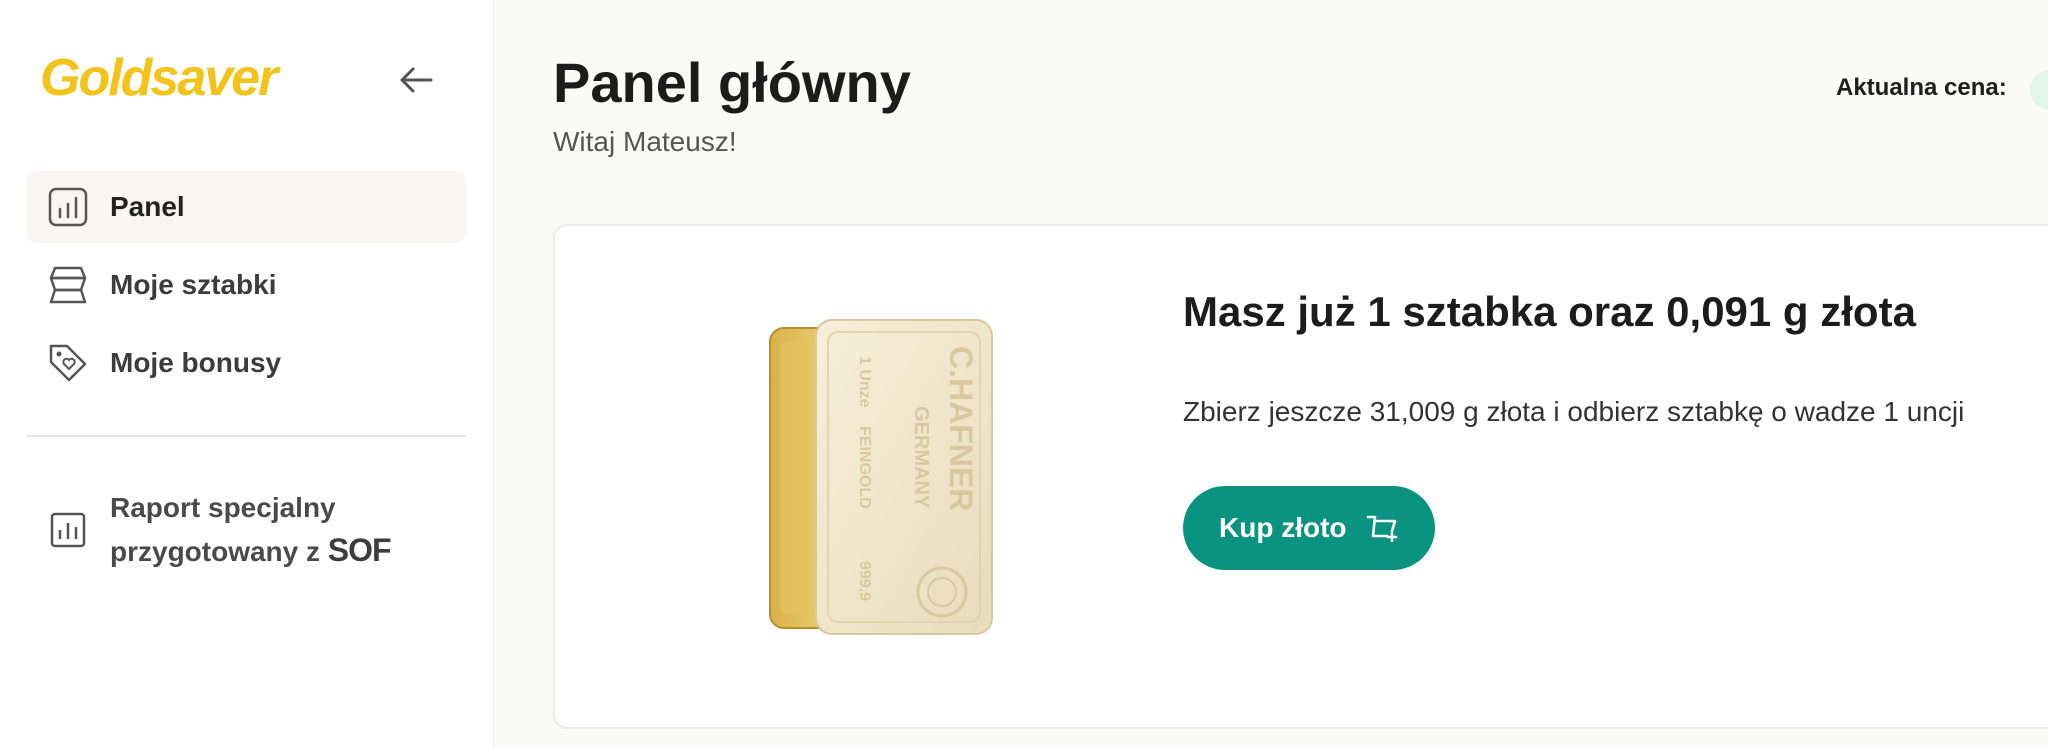 The width and height of the screenshot is (2048, 748). What do you see at coordinates (921, 457) in the screenshot?
I see `bar-origin-text: GERMANY` at bounding box center [921, 457].